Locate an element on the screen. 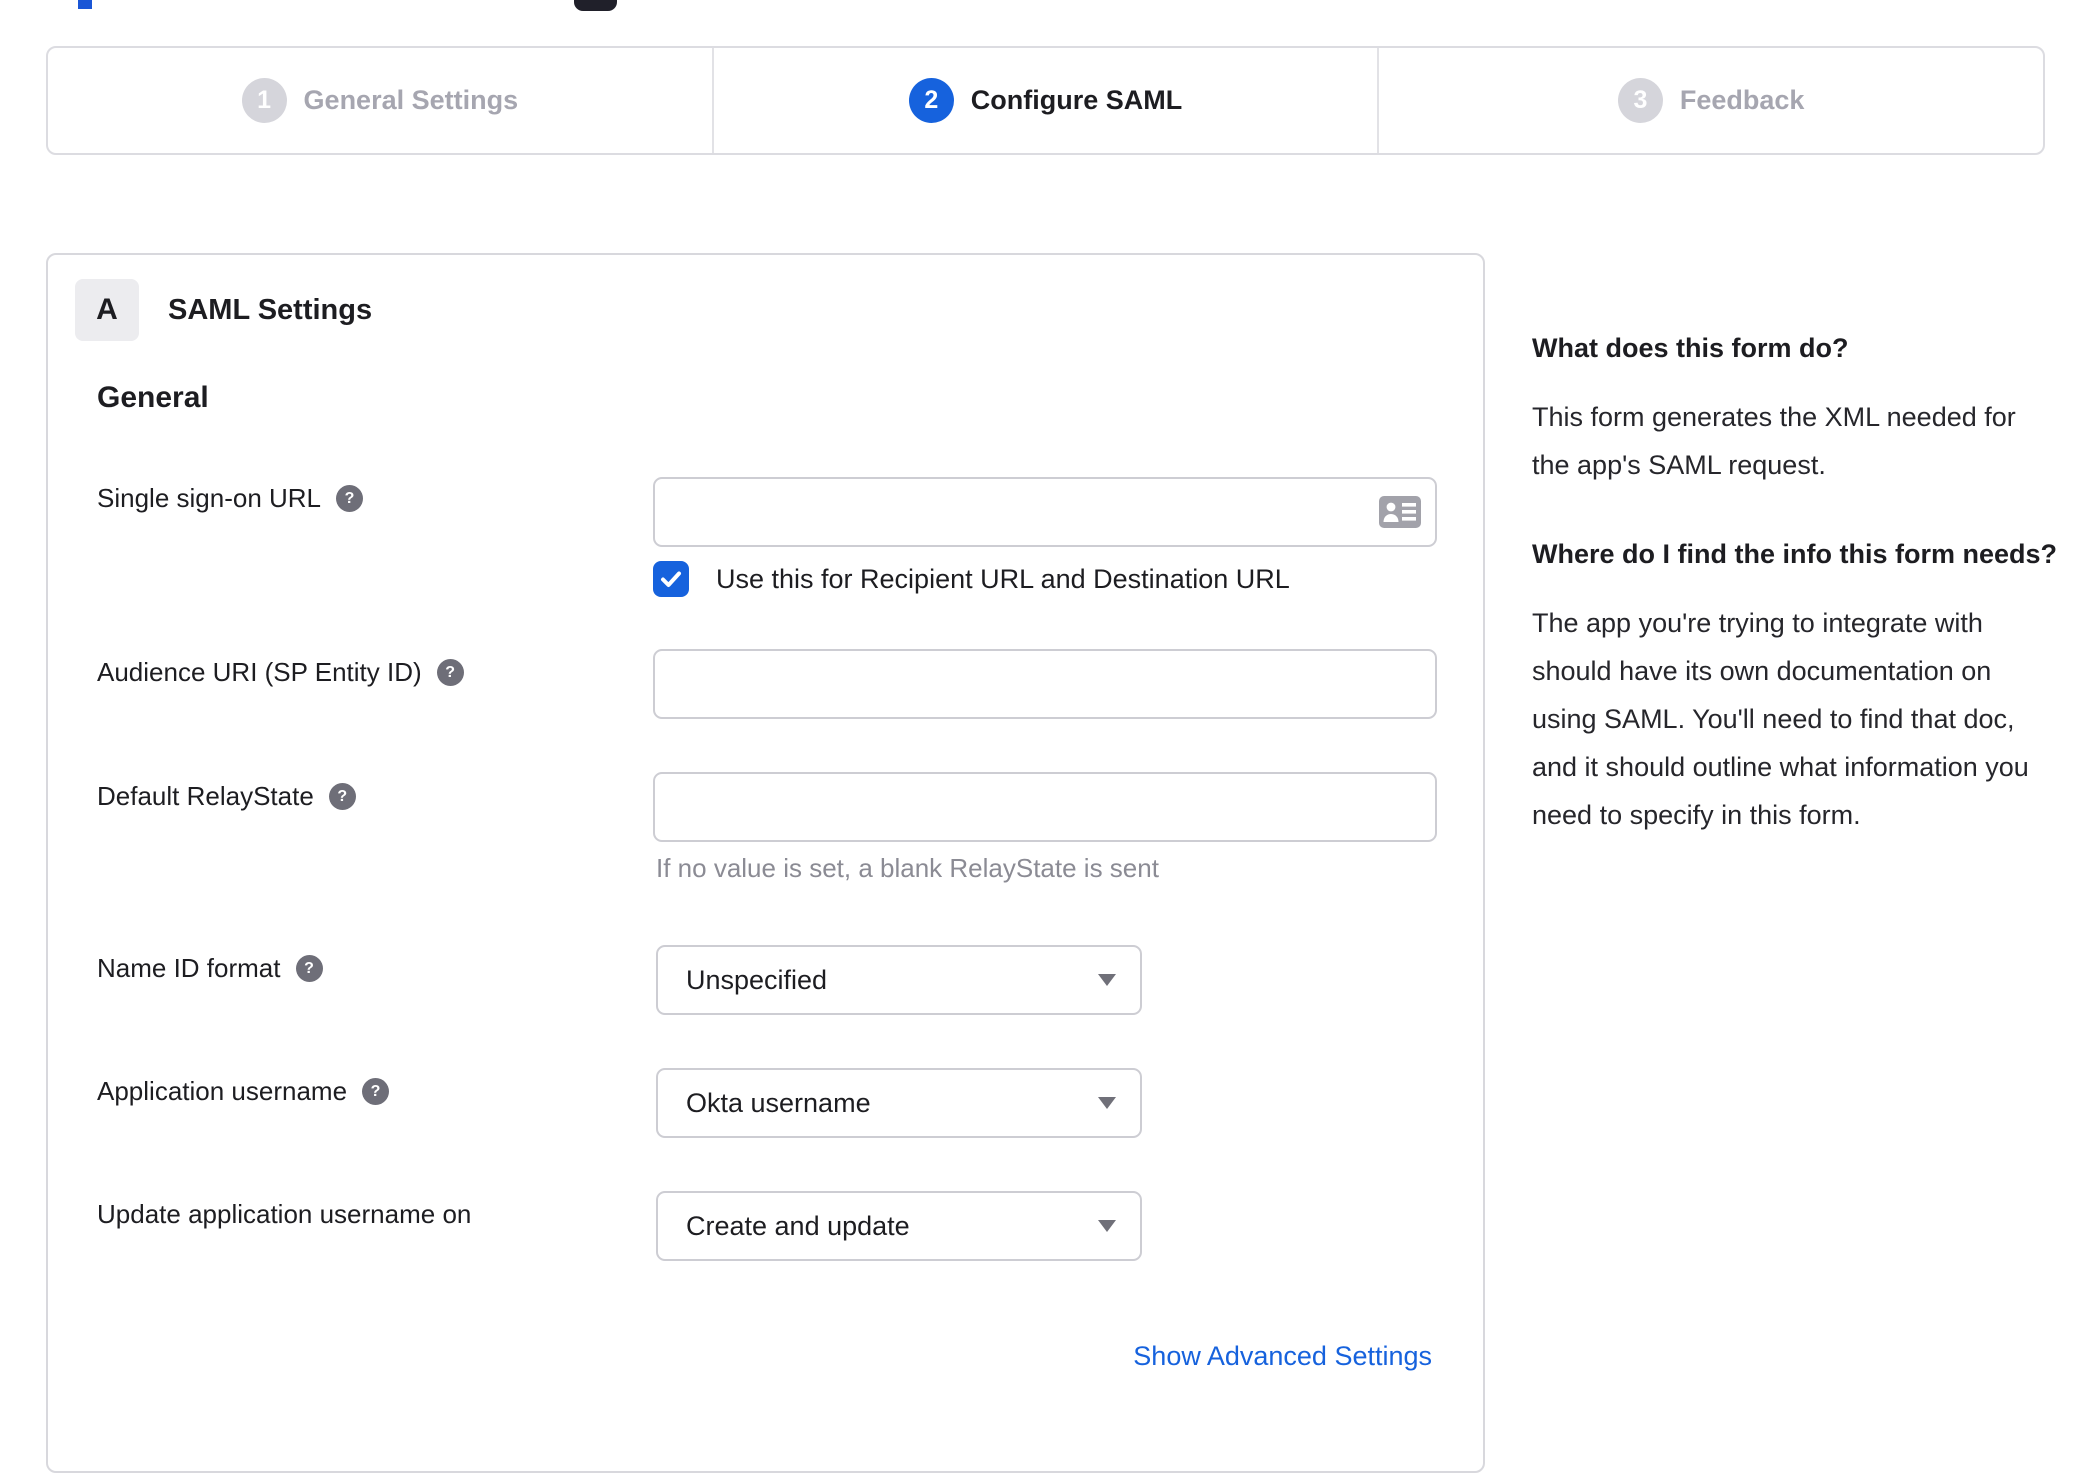 The height and width of the screenshot is (1473, 2092). panel-title: SAML Settings is located at coordinates (270, 309).